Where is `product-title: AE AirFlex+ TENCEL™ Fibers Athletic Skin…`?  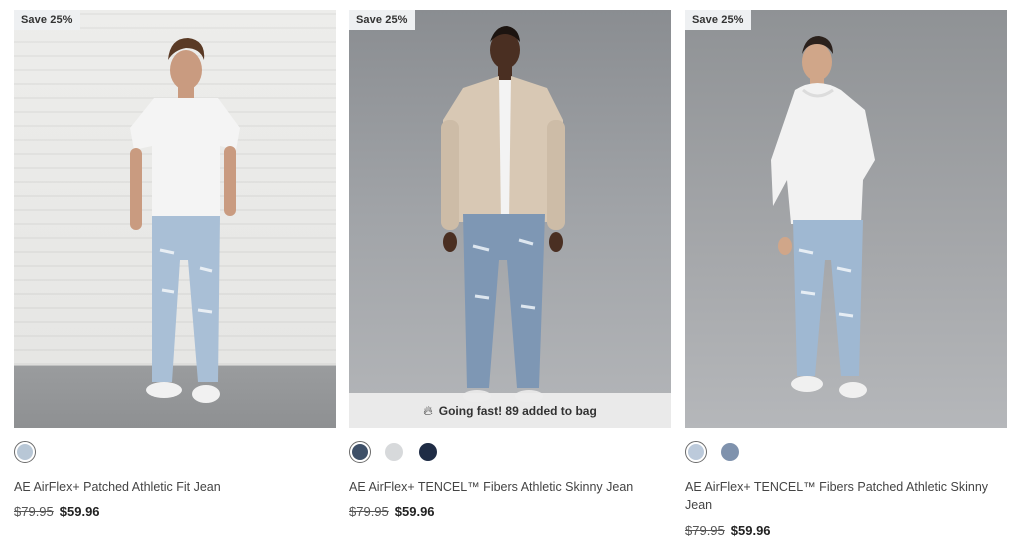
product-title: AE AirFlex+ TENCEL™ Fibers Athletic Skin… is located at coordinates (507, 487).